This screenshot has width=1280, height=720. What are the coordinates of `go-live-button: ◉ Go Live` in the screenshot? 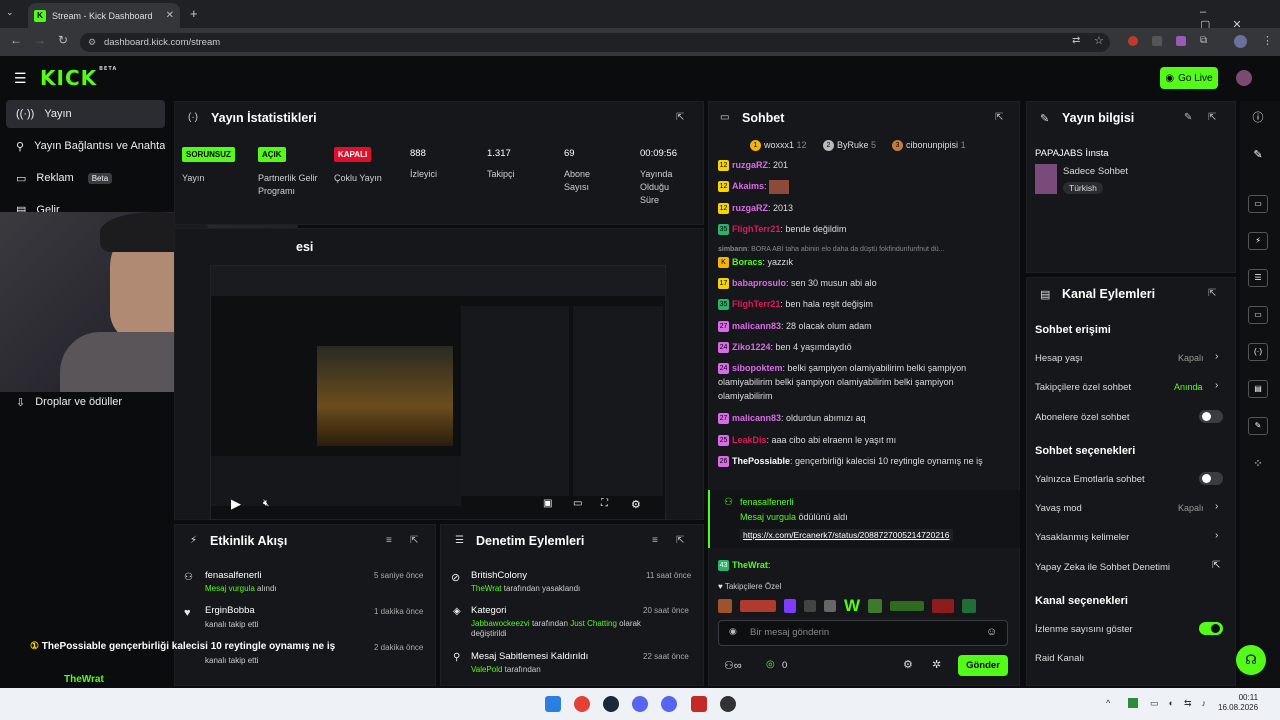 It's located at (1189, 78).